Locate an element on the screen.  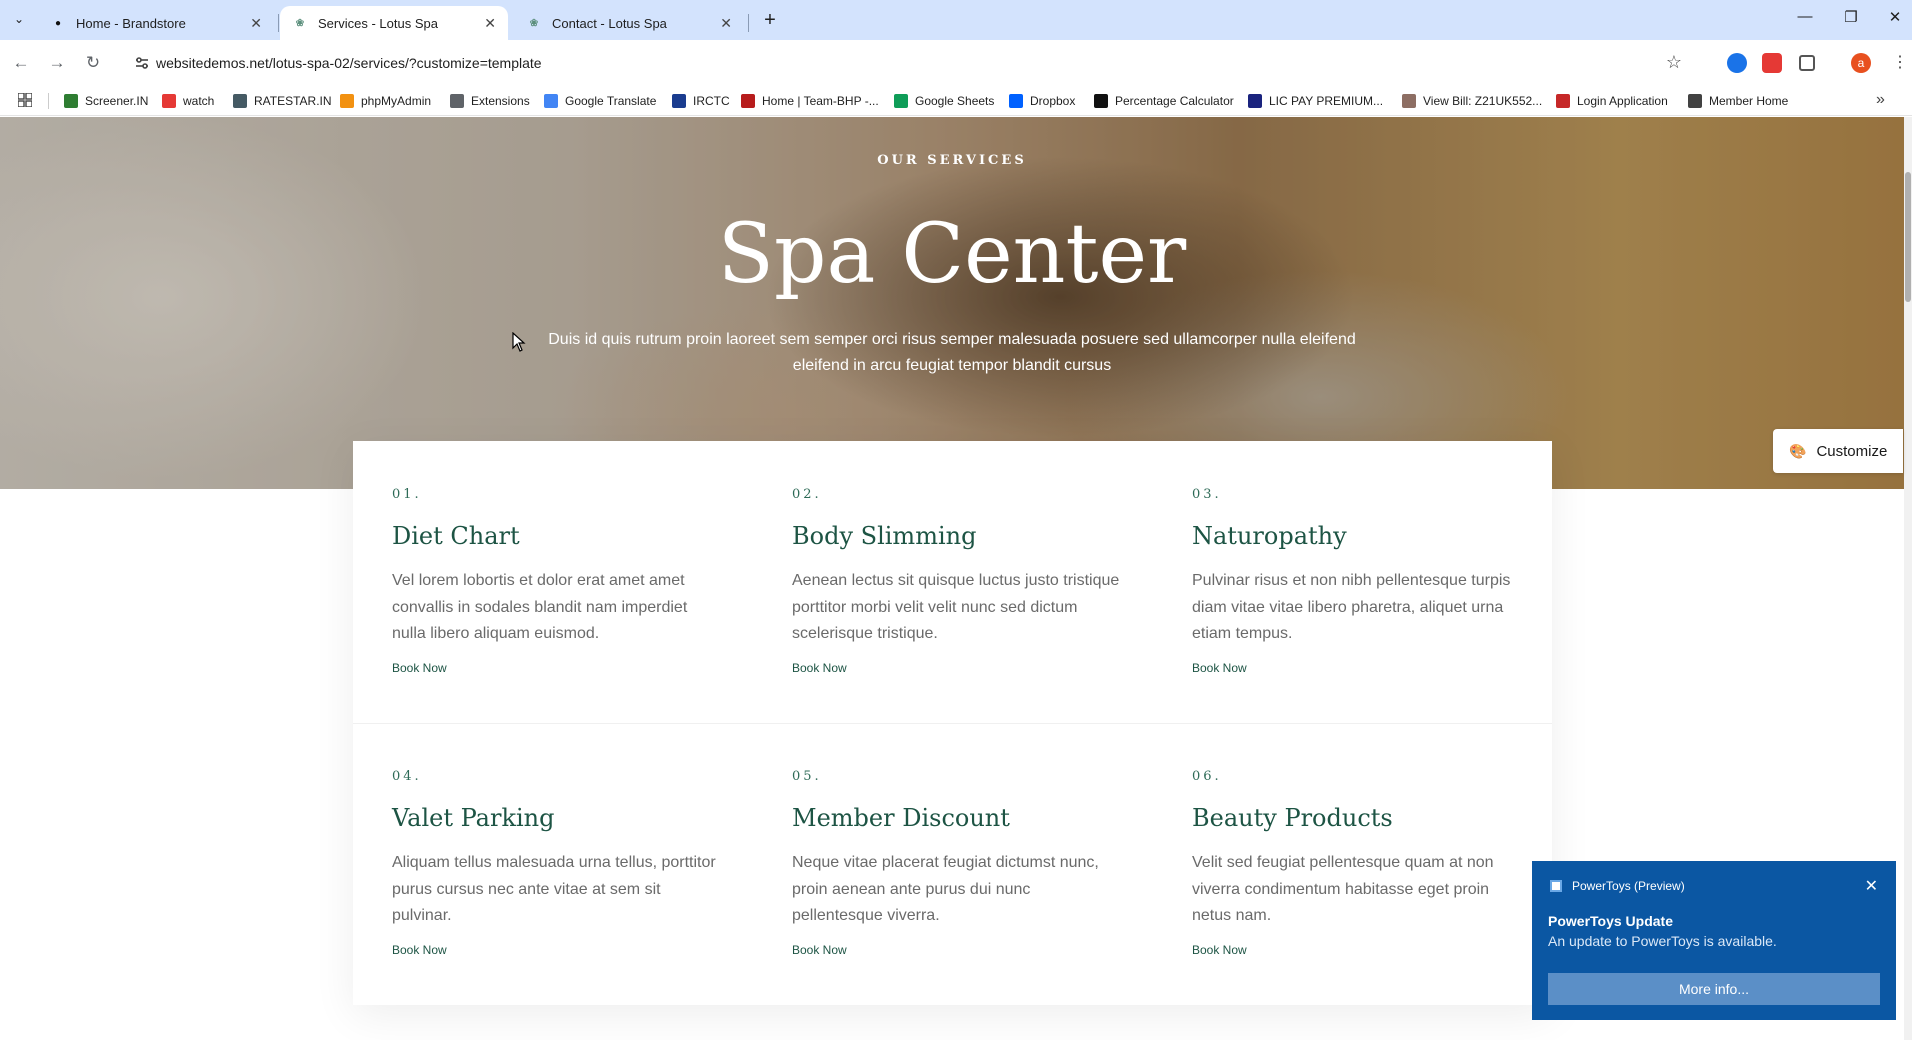
bookmark-item: Screener.IN is located at coordinates (106, 101).